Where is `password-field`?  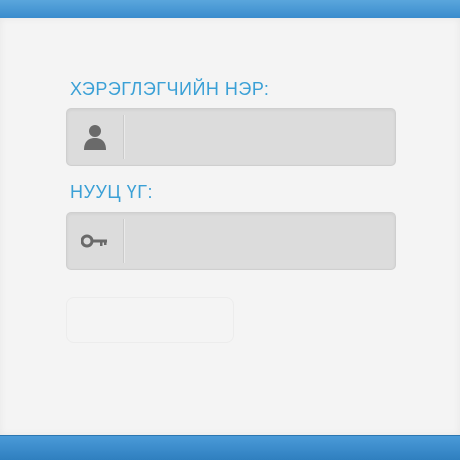
password-field is located at coordinates (231, 241).